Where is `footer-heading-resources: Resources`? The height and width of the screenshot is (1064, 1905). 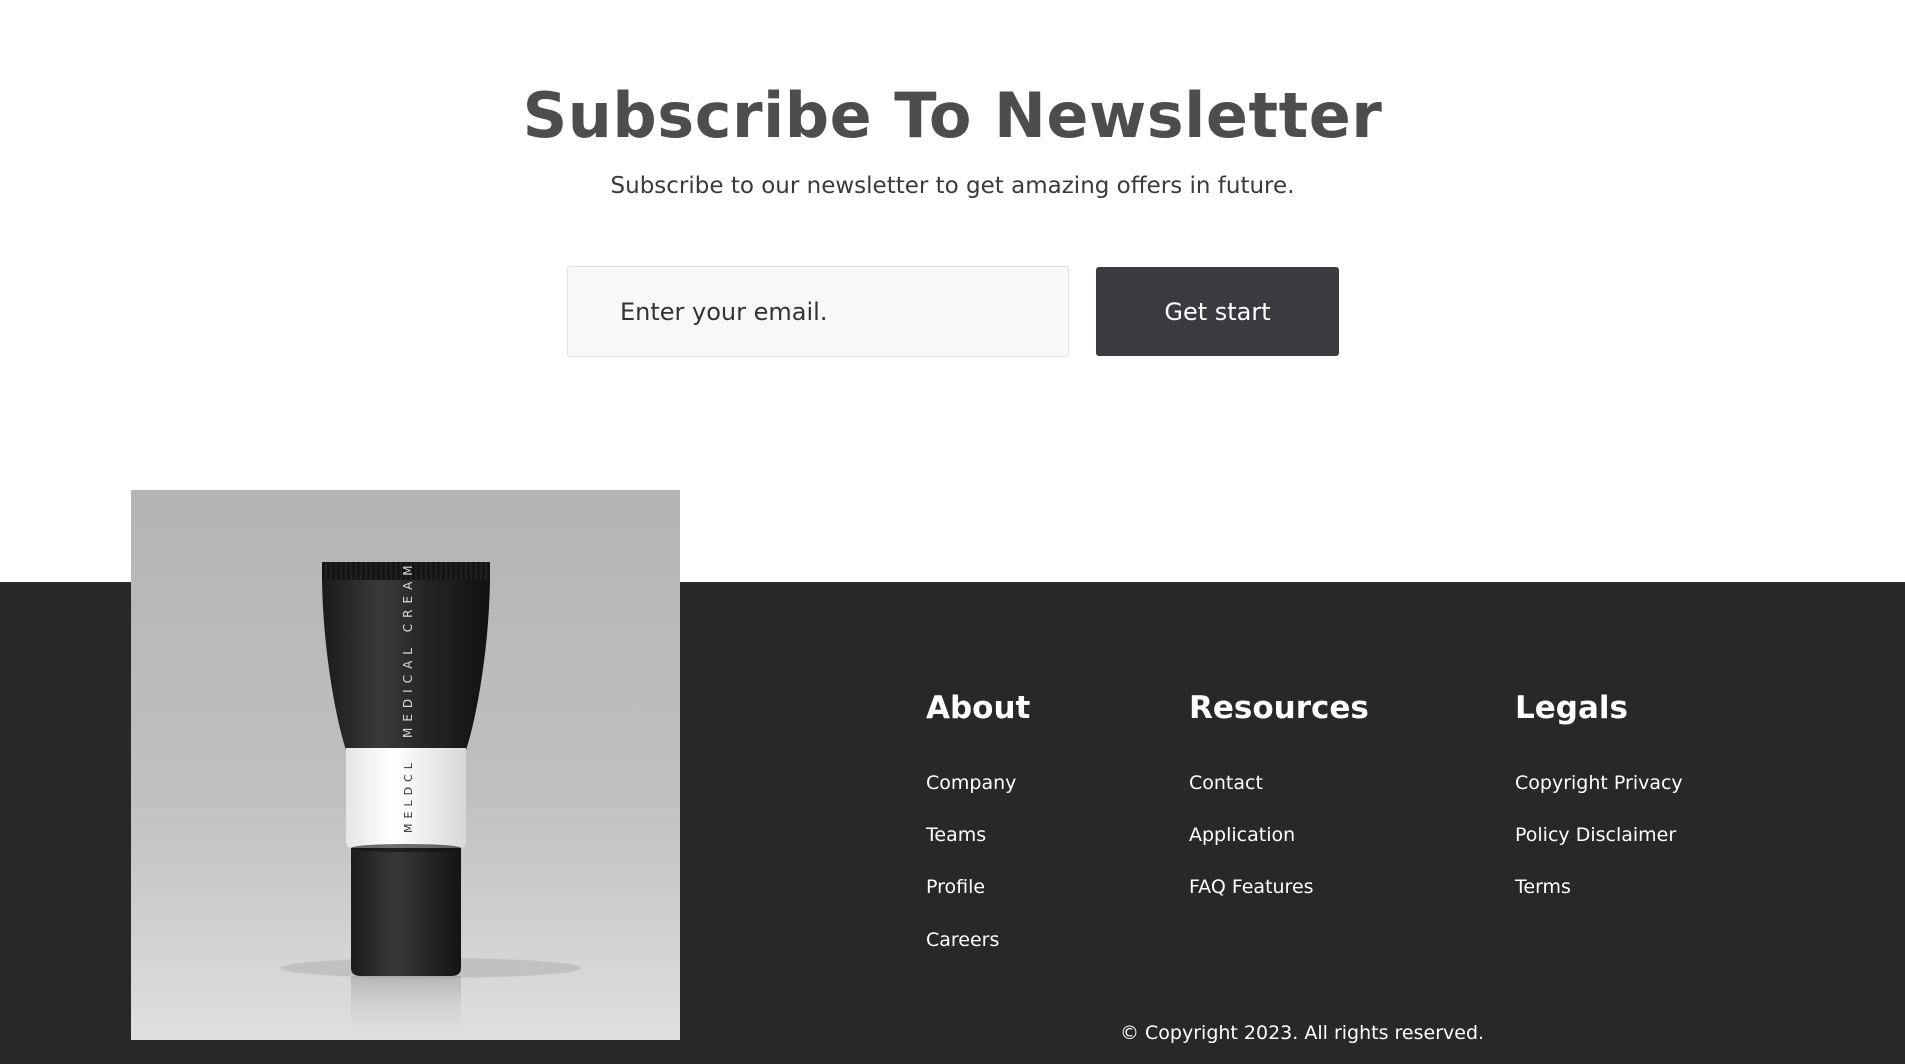 footer-heading-resources: Resources is located at coordinates (1279, 708).